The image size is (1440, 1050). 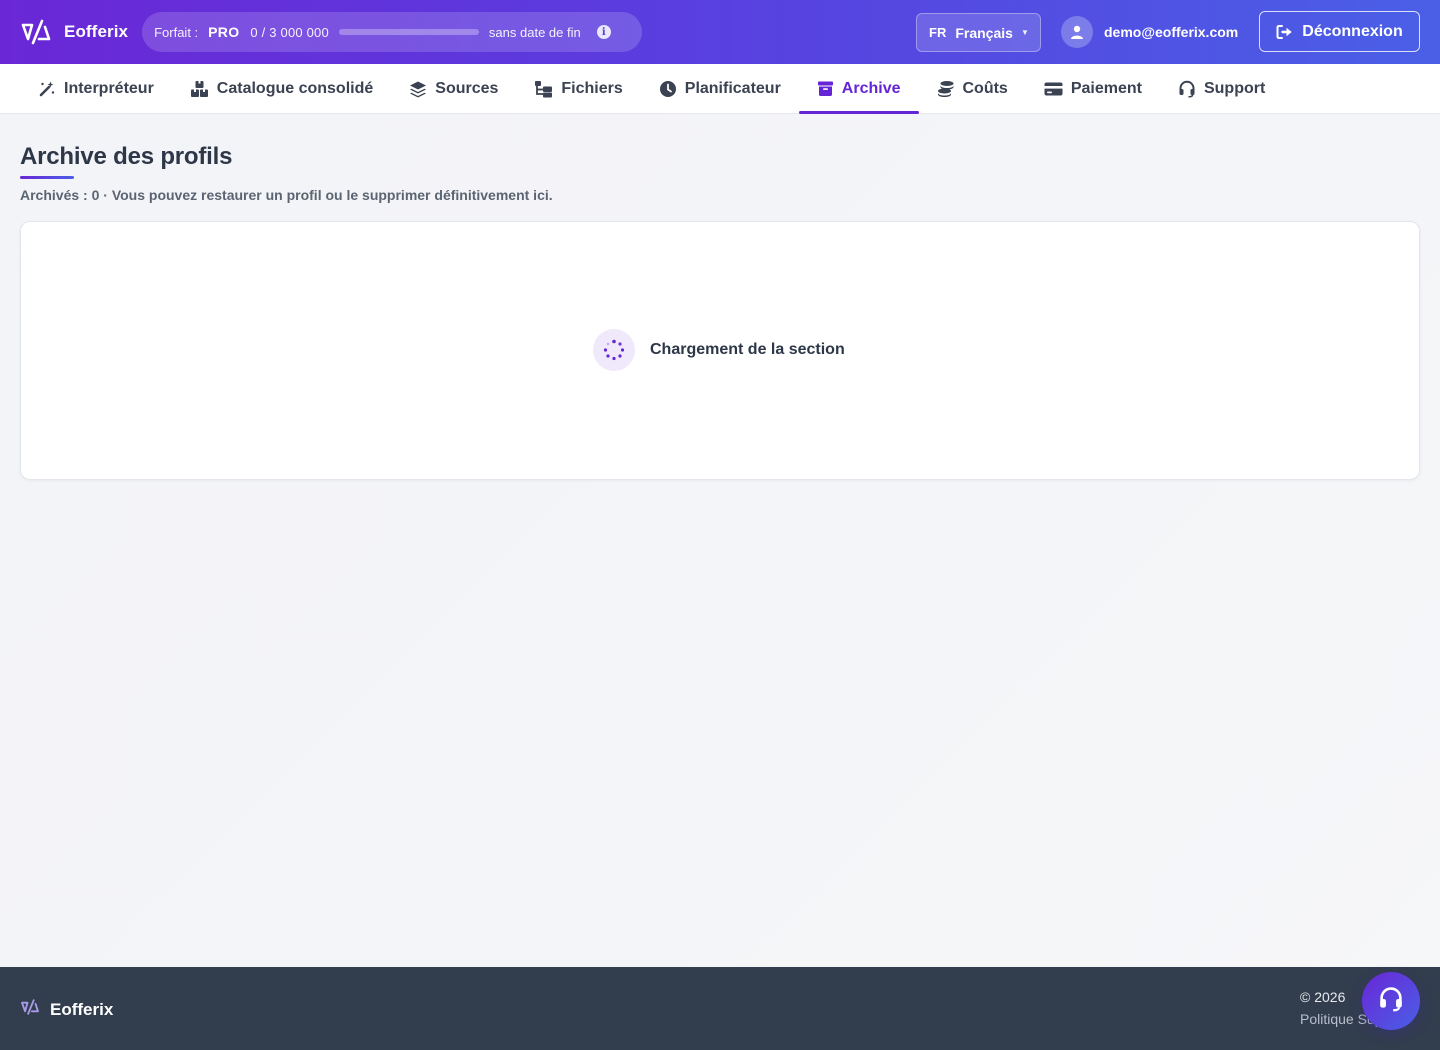 I want to click on boxes-icon, so click(x=199, y=89).